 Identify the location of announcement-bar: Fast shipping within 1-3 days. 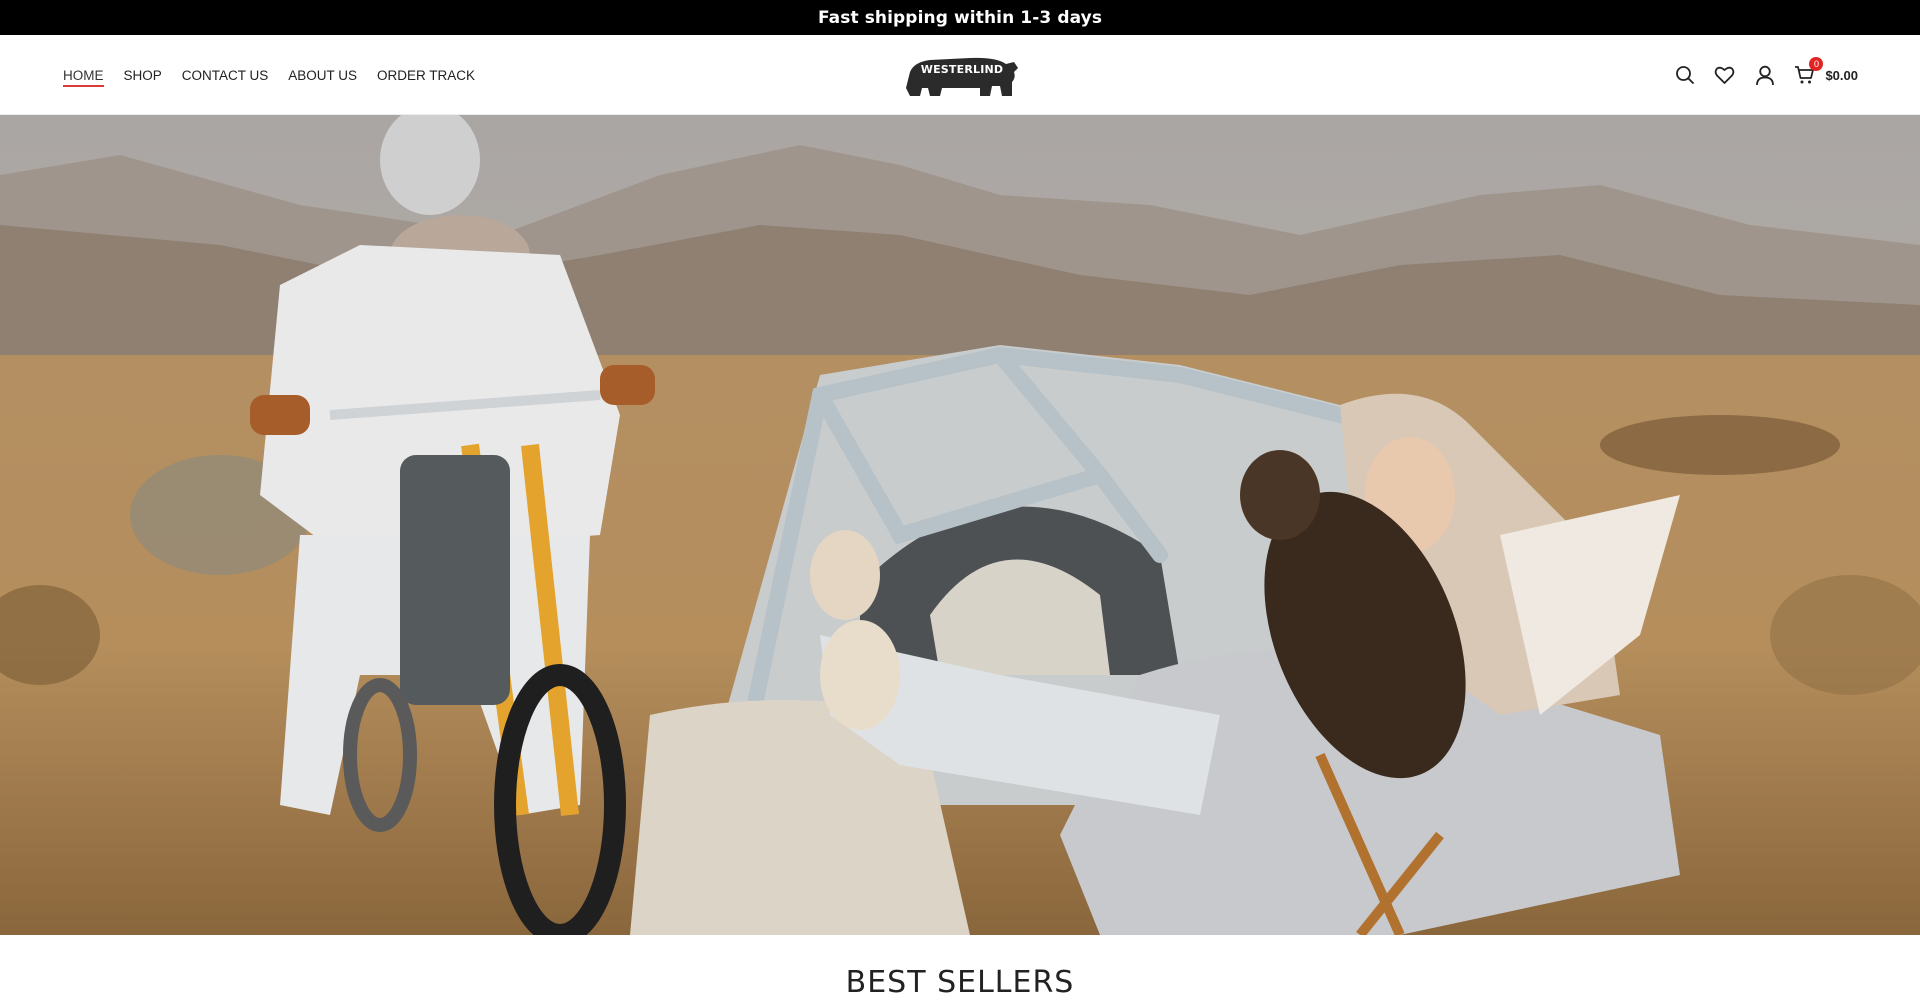
(960, 17).